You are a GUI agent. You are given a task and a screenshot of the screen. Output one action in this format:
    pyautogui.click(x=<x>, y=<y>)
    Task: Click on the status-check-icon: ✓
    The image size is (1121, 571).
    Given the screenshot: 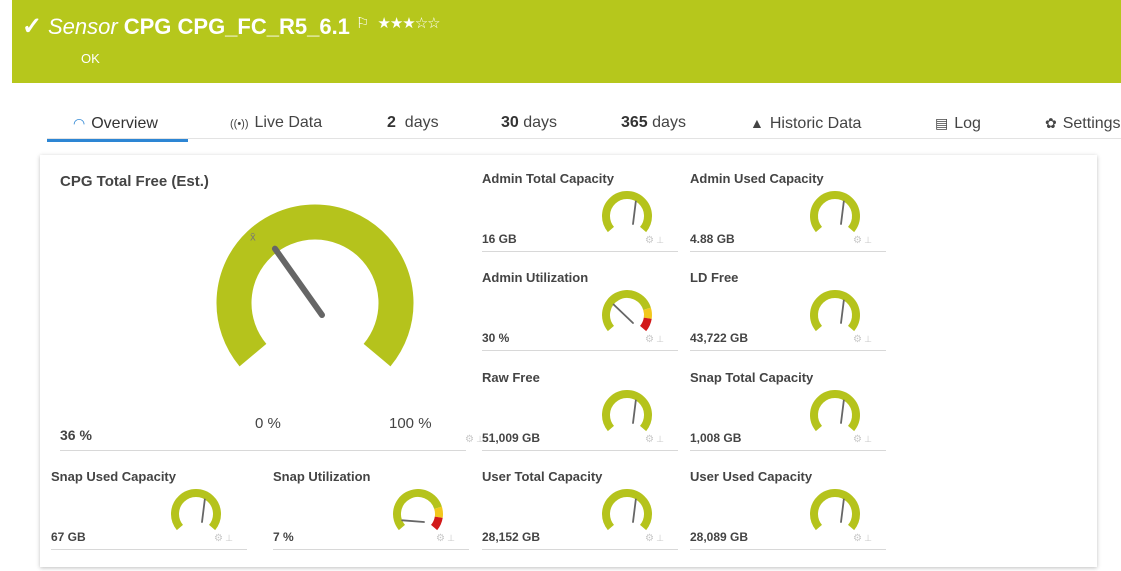 What is the action you would take?
    pyautogui.click(x=32, y=26)
    